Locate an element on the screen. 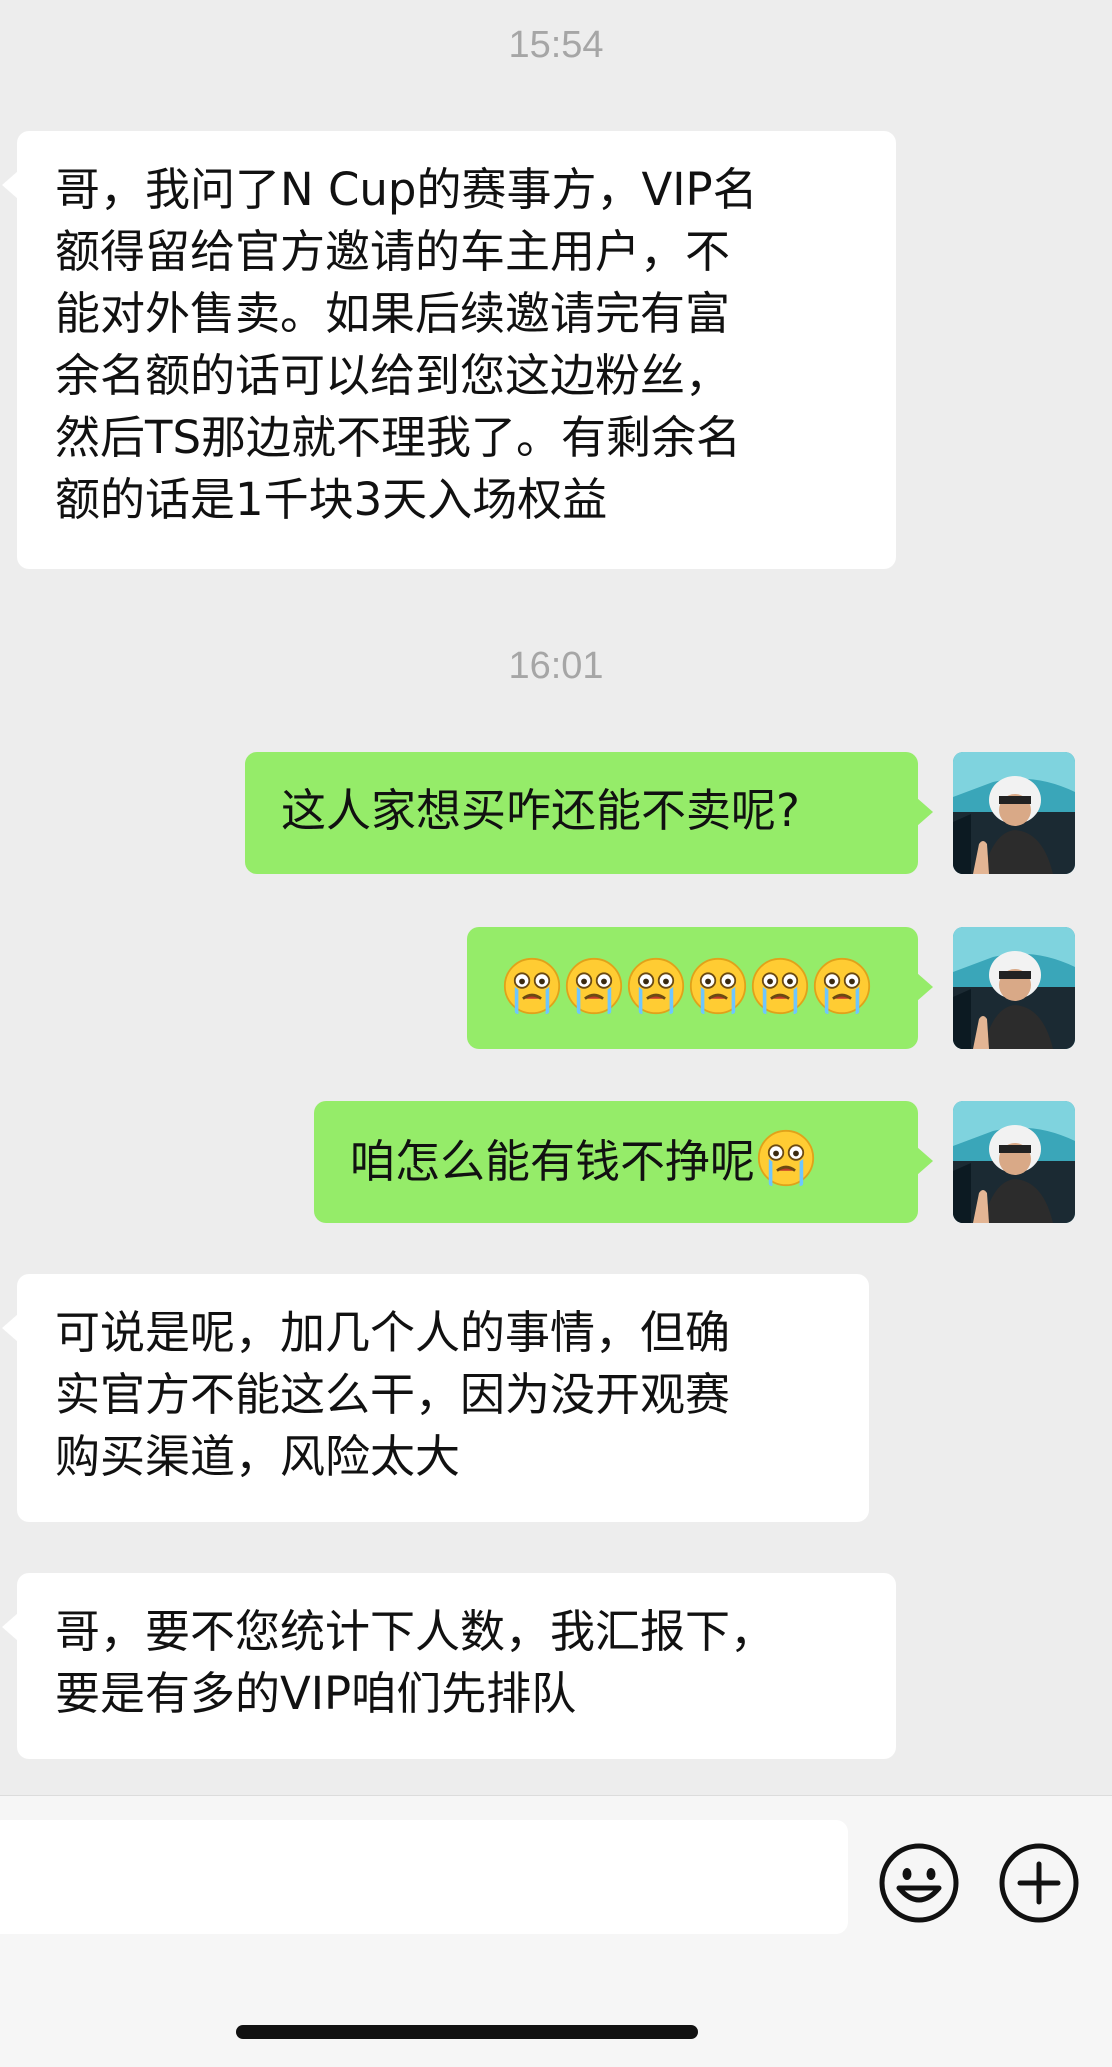 This screenshot has height=2067, width=1112. message-bubble-outgoing: 这人家想买咋还能不卖呢? is located at coordinates (589, 813).